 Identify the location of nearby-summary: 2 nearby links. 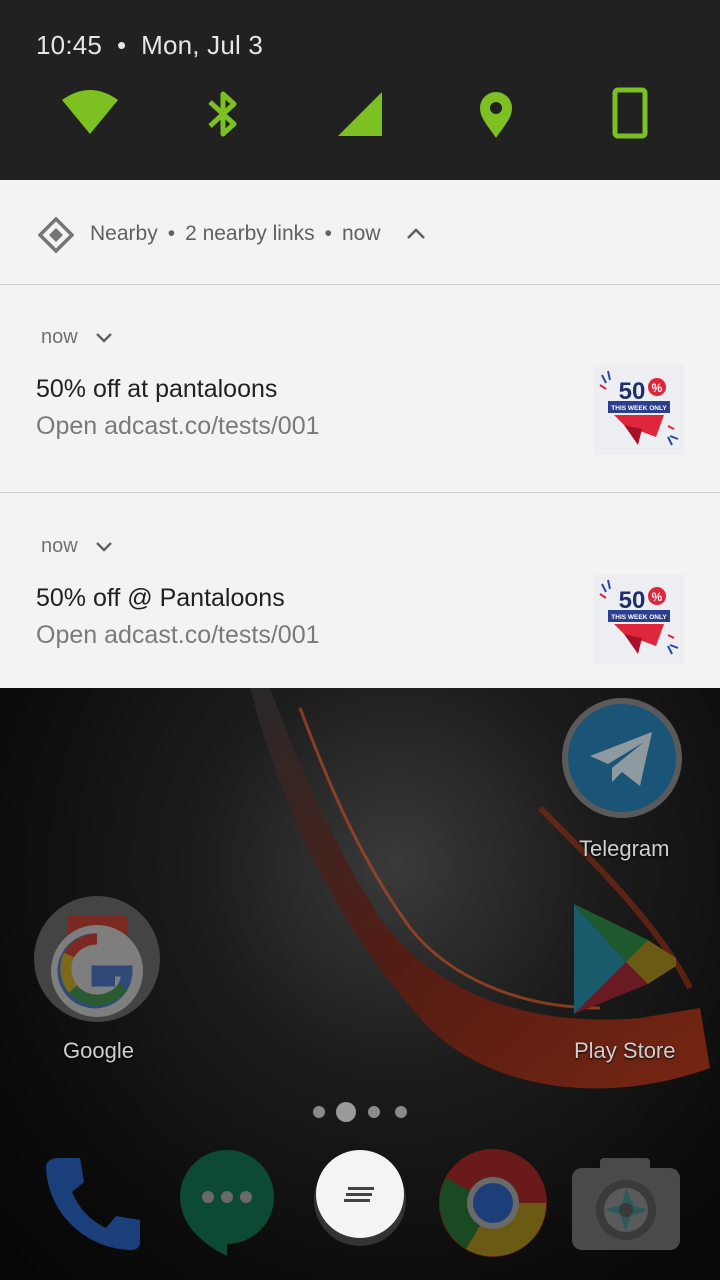
(250, 233).